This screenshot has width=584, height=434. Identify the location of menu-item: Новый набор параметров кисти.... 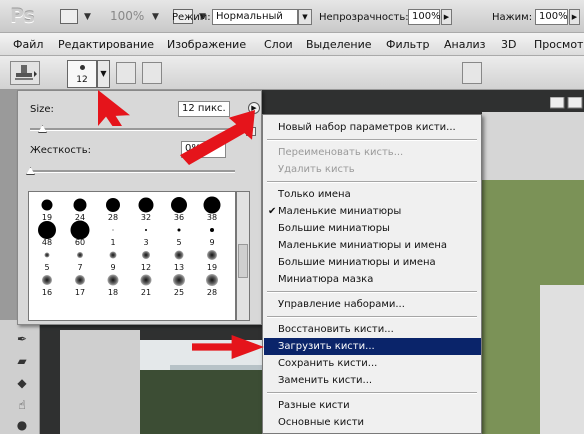
(372, 127).